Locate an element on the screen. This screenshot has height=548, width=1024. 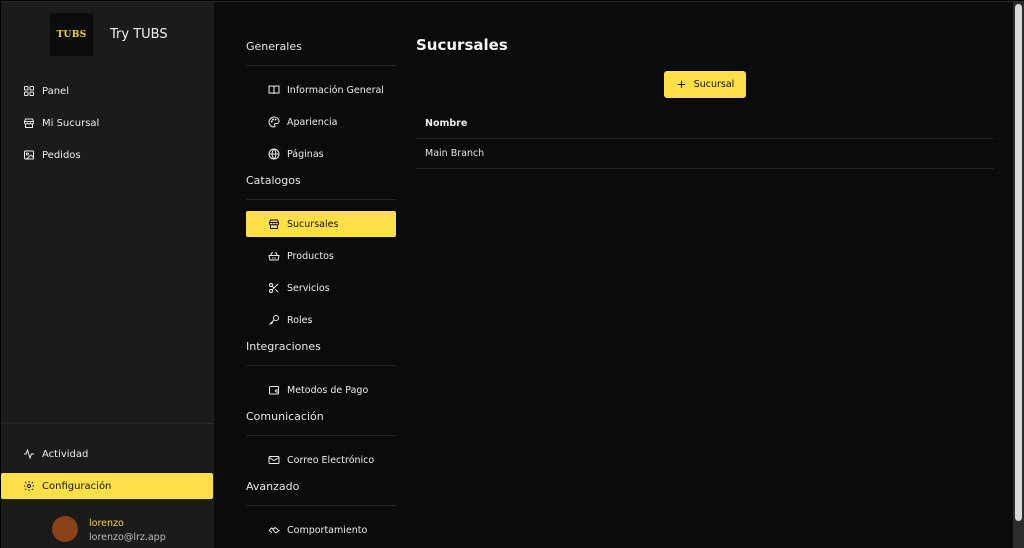
column-header-nombre: Nombre is located at coordinates (446, 123).